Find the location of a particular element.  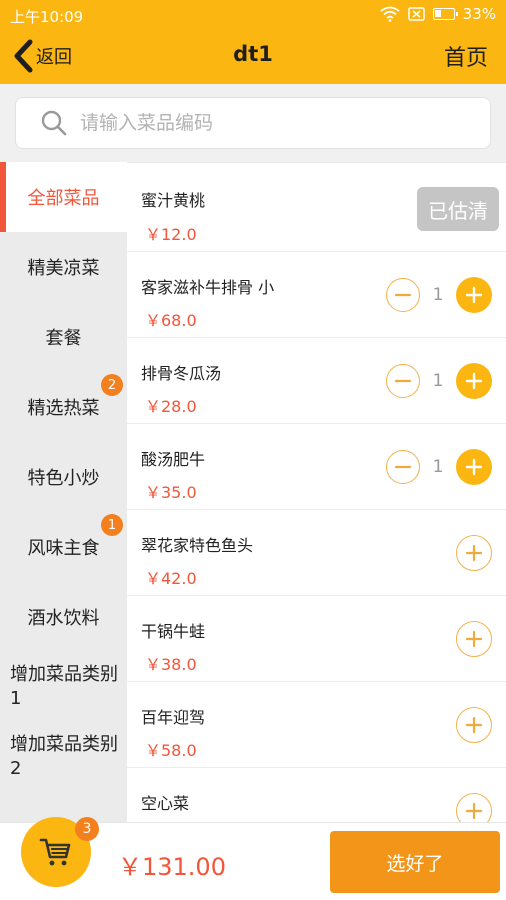

category-item-hot-dishes: 精选热菜 2 is located at coordinates (63, 407).